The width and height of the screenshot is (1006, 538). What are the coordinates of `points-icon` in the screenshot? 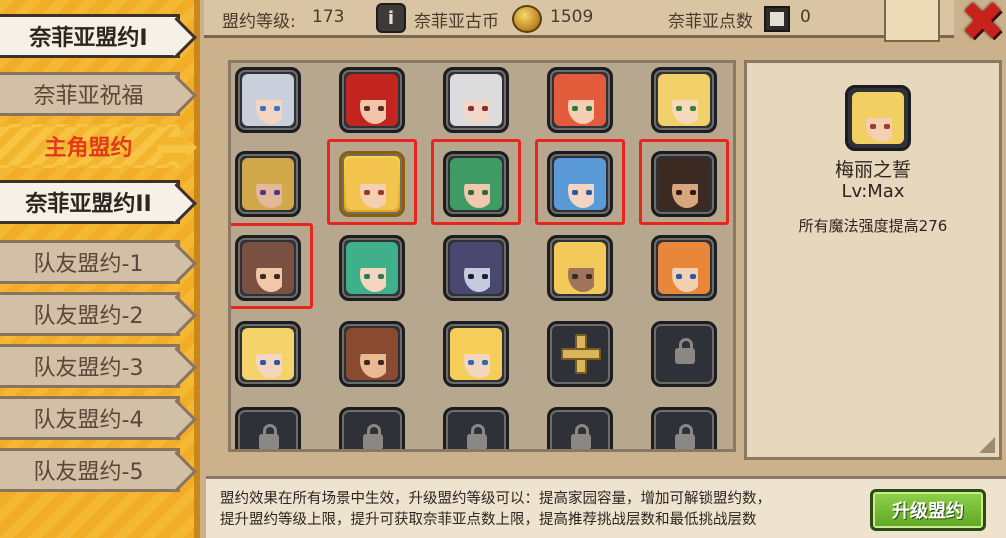 It's located at (777, 19).